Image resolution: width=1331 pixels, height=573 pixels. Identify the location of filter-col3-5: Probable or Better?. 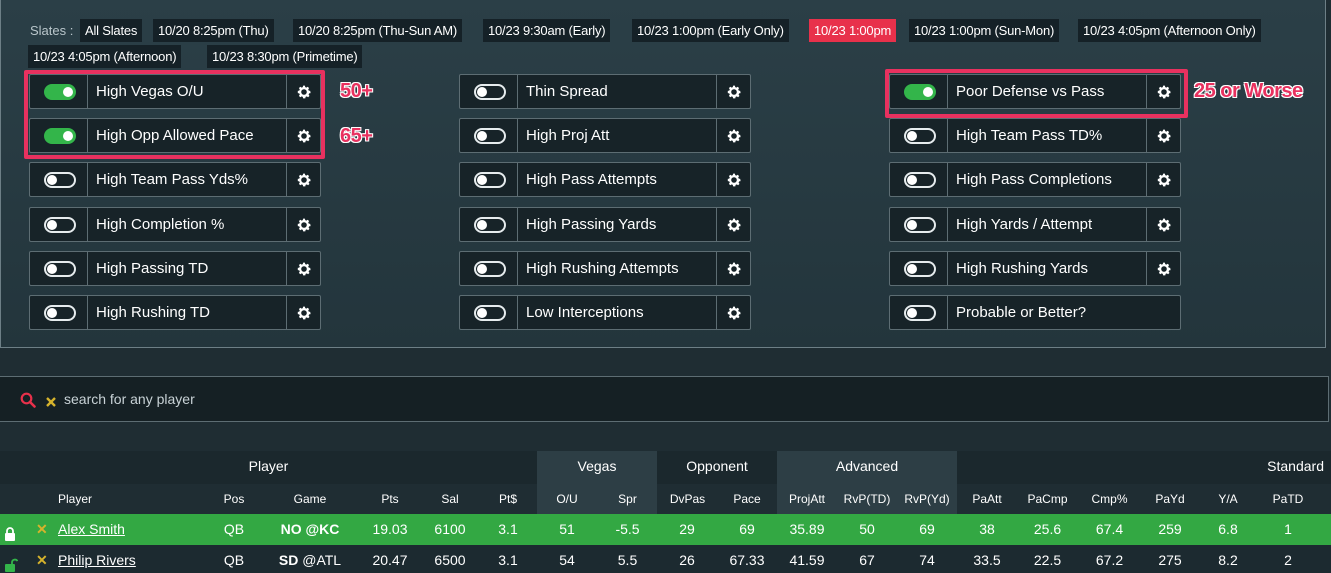
(1035, 312).